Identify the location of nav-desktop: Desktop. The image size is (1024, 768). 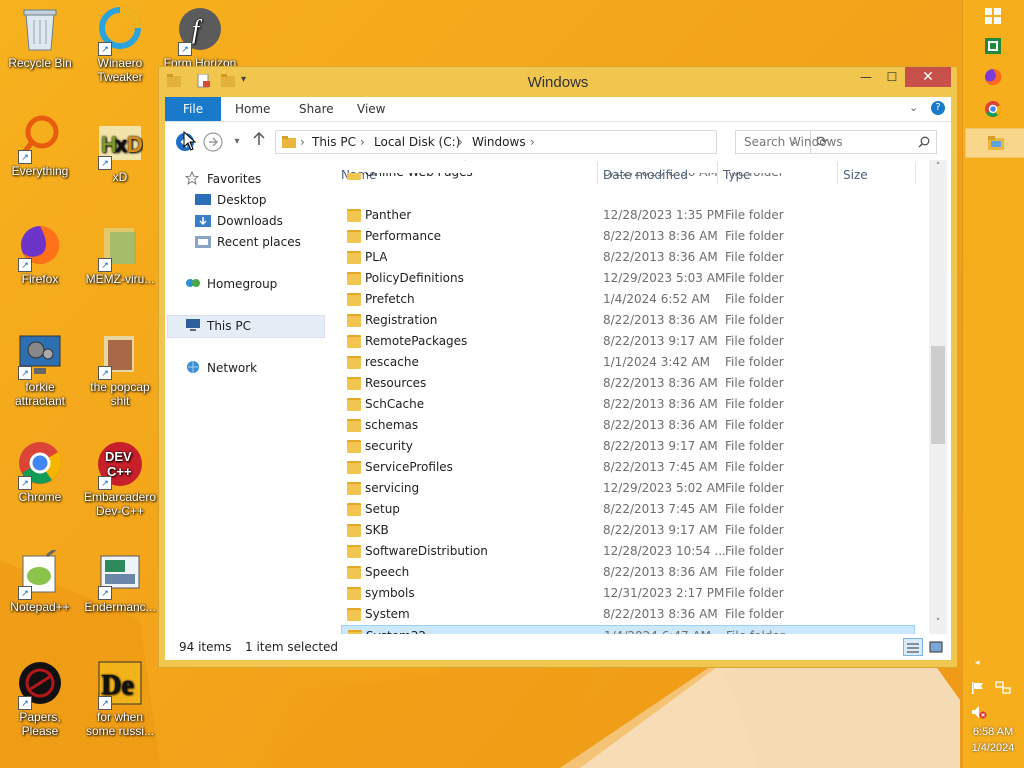
(231, 200).